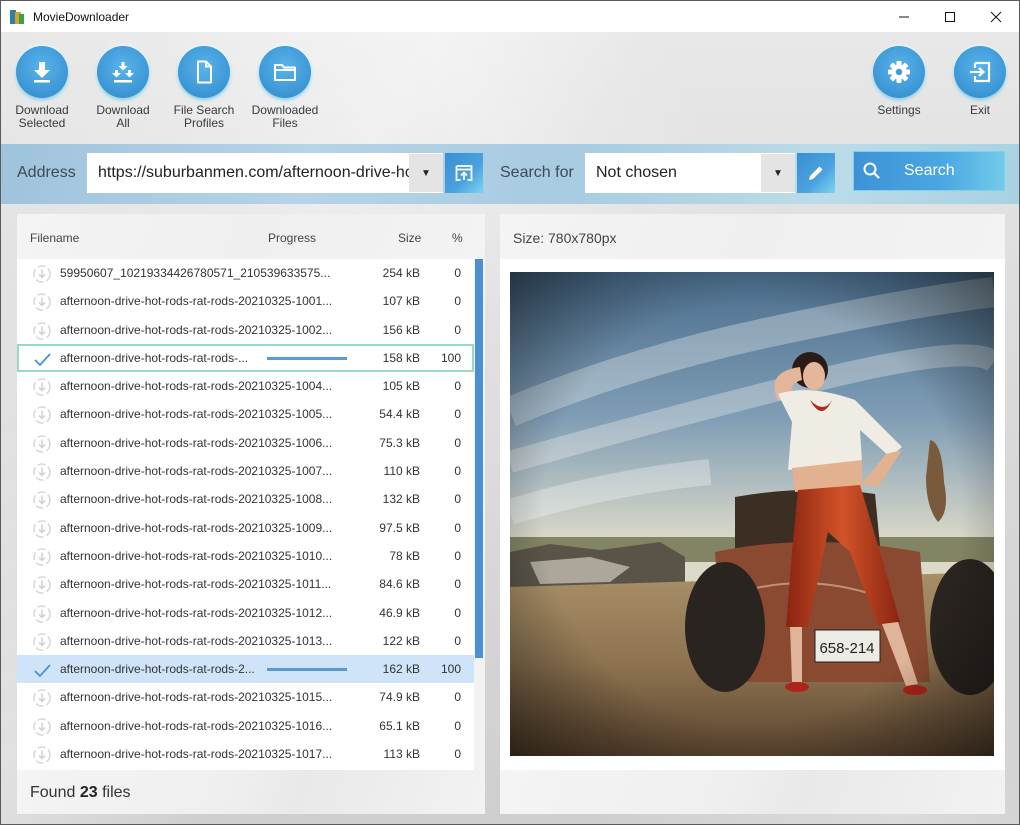  I want to click on title-bar: MovieDownloader, so click(510, 16).